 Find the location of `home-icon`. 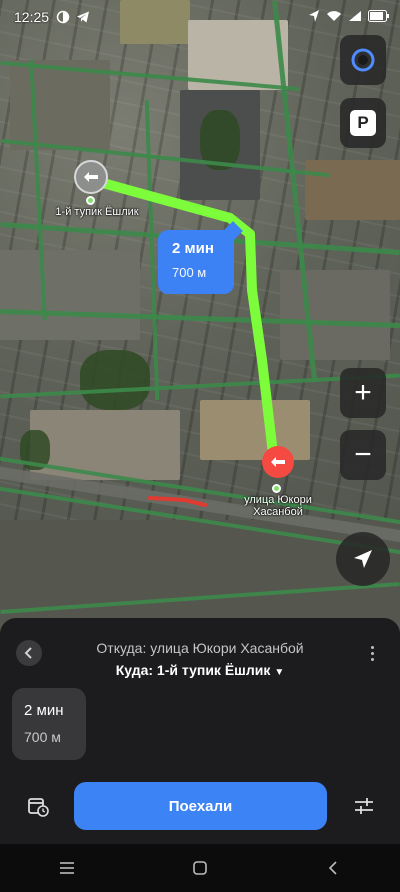

home-icon is located at coordinates (200, 868).